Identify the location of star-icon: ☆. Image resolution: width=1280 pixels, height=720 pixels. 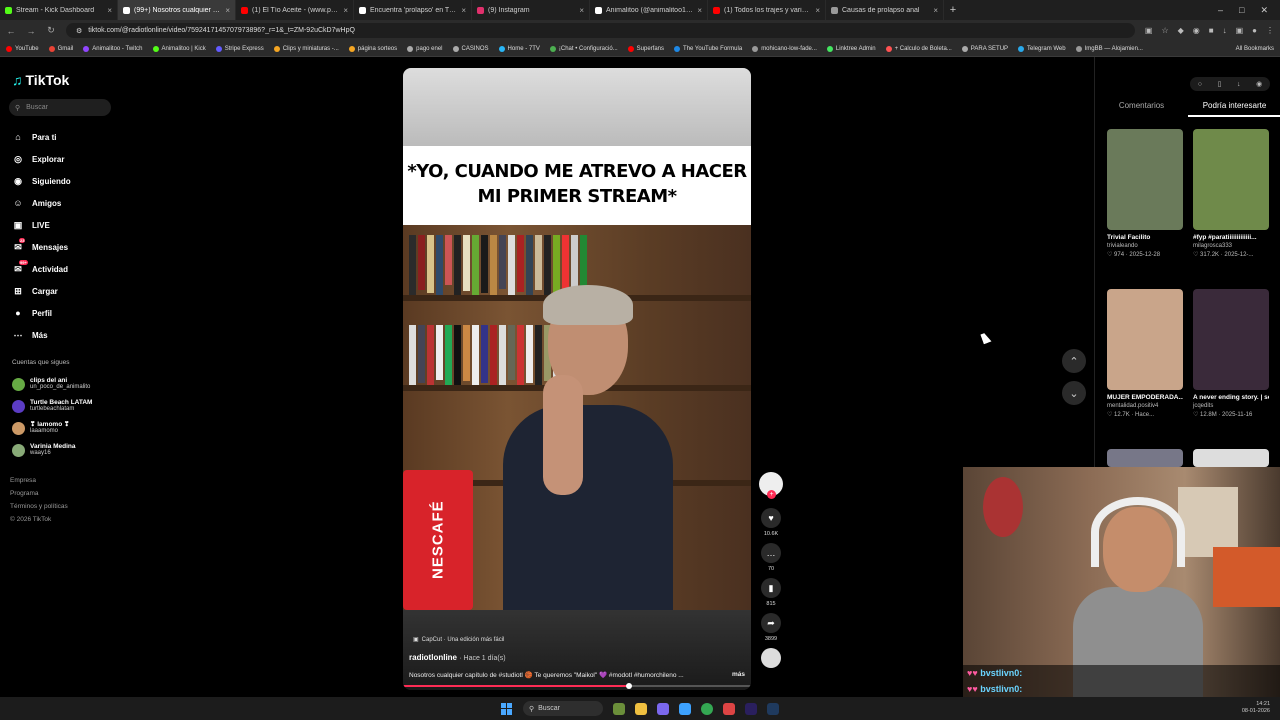
(1164, 30).